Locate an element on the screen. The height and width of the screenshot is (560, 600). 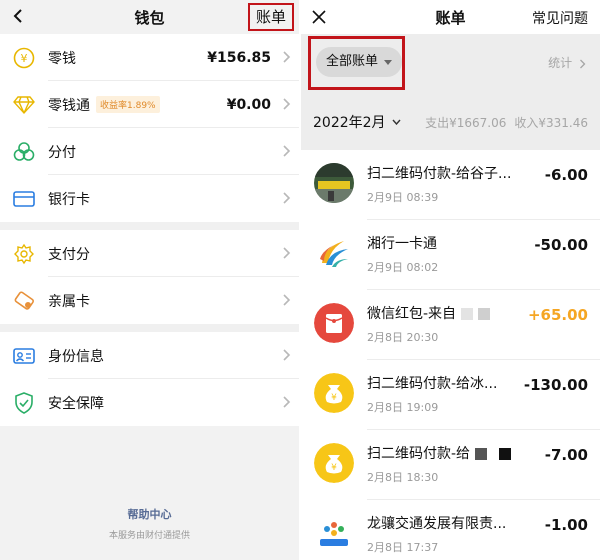
wallet-item-fenfu: 分付 is located at coordinates (149, 151).